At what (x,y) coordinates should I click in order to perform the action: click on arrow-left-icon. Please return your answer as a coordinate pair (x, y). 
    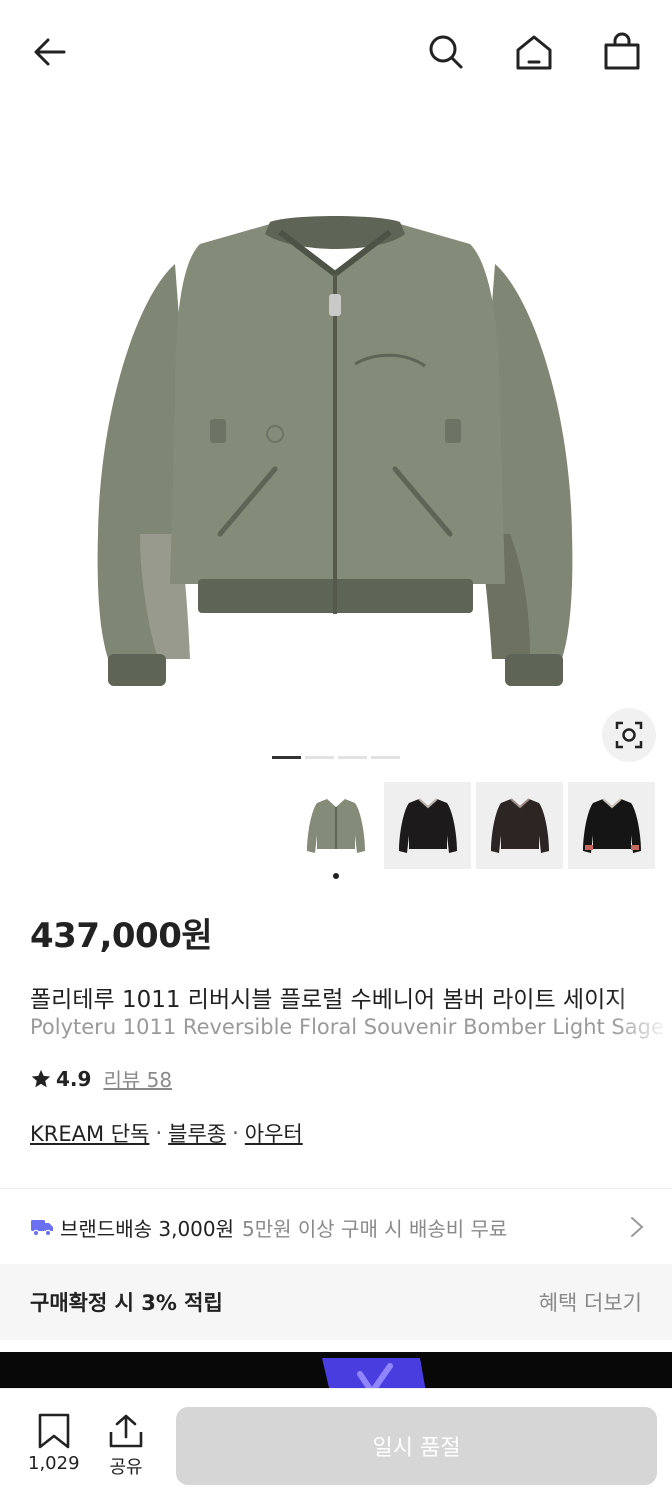
    Looking at the image, I should click on (50, 52).